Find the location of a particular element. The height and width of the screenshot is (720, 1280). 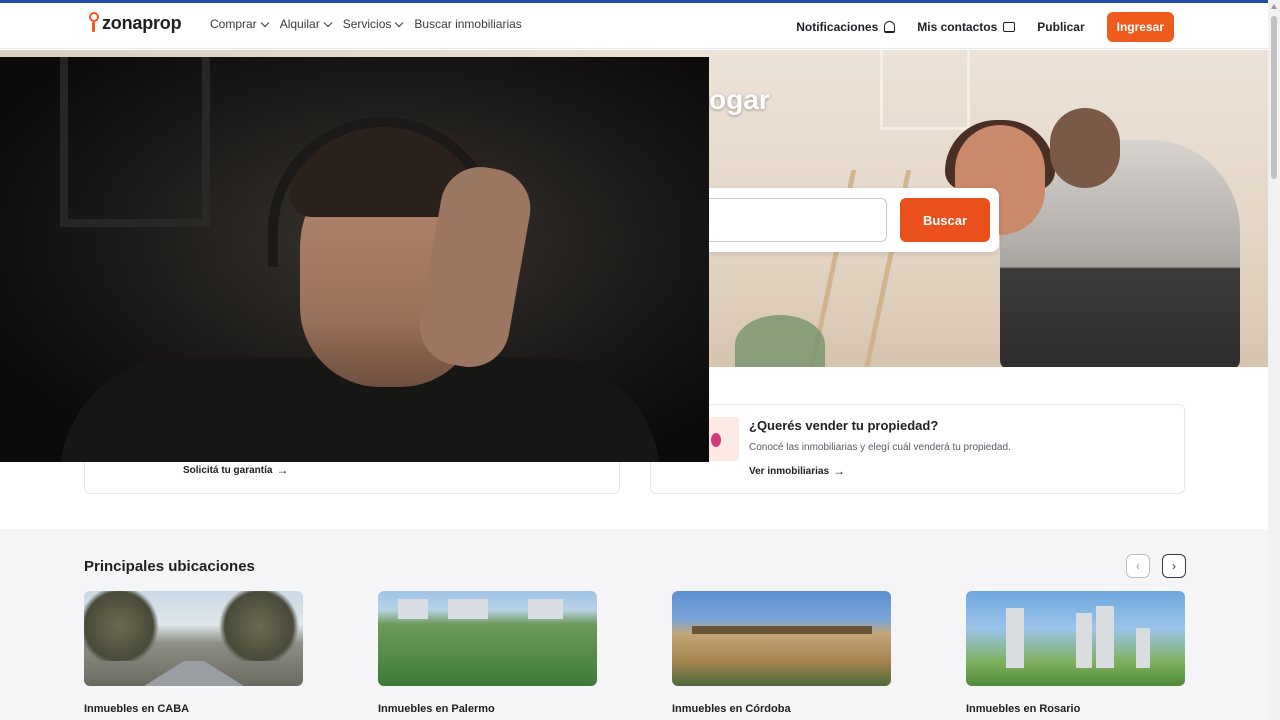

publish-link: Publicar is located at coordinates (1060, 27).